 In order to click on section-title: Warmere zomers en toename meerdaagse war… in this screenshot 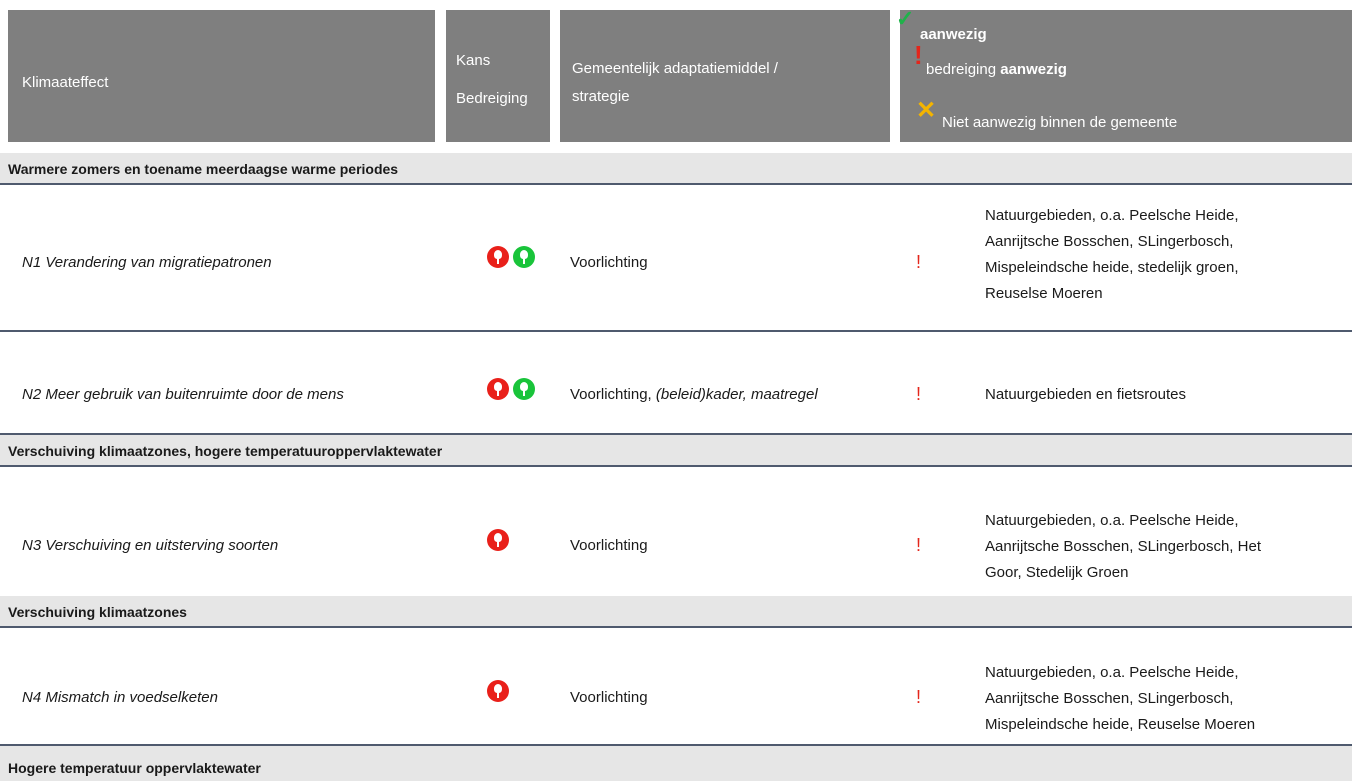, I will do `click(203, 169)`.